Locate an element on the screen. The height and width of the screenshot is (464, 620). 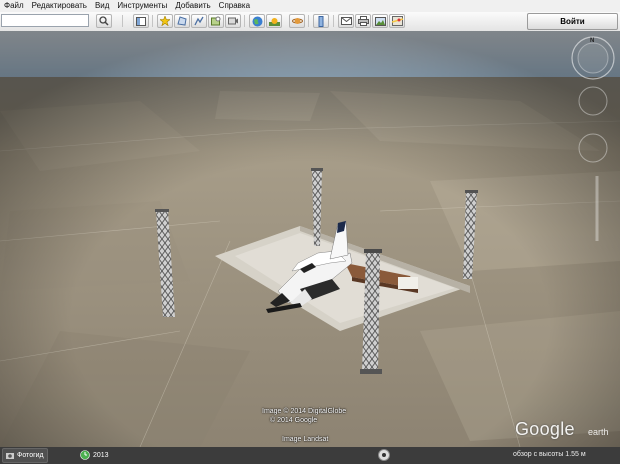
add-placemark-button is located at coordinates (165, 21).